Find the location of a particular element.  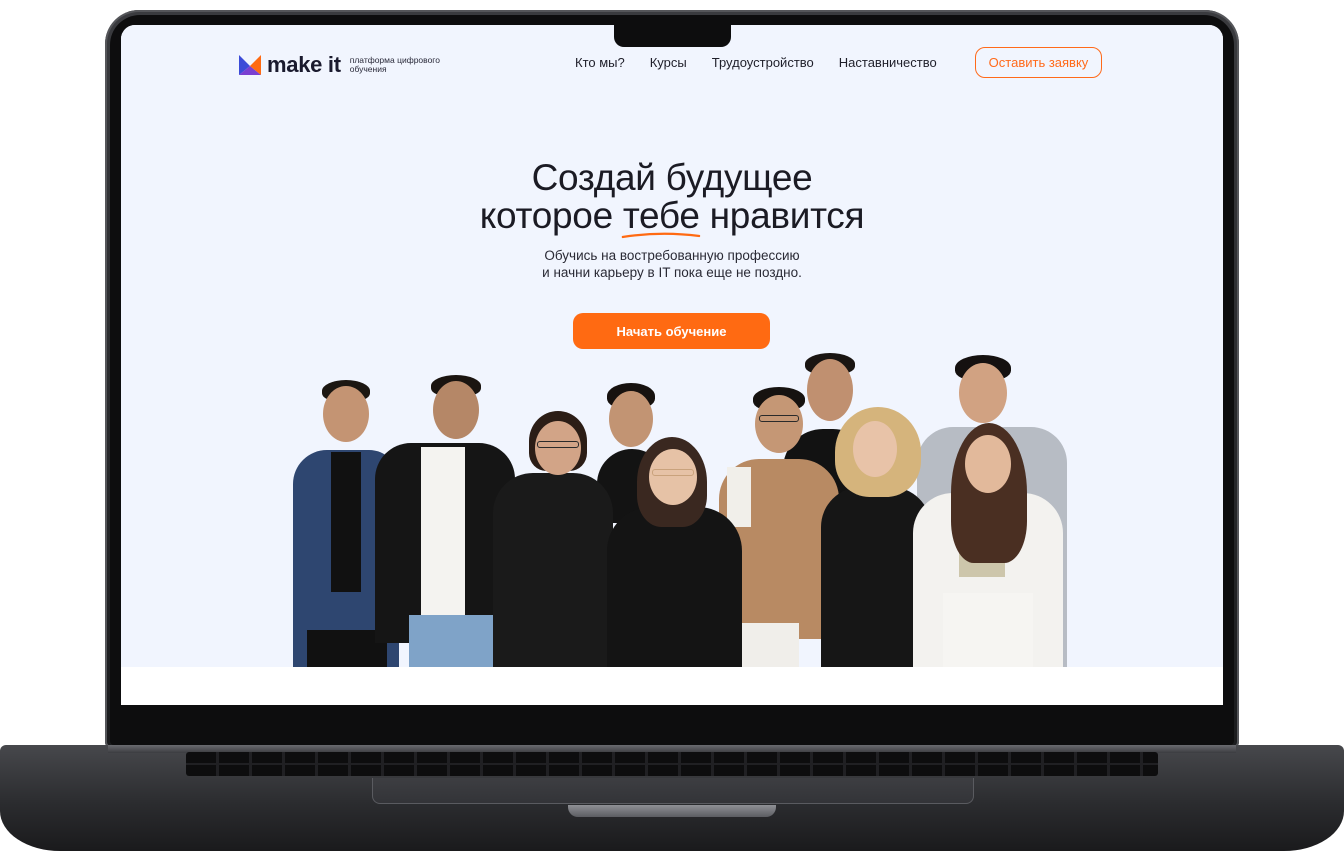

laptop-front-lip is located at coordinates (672, 811).